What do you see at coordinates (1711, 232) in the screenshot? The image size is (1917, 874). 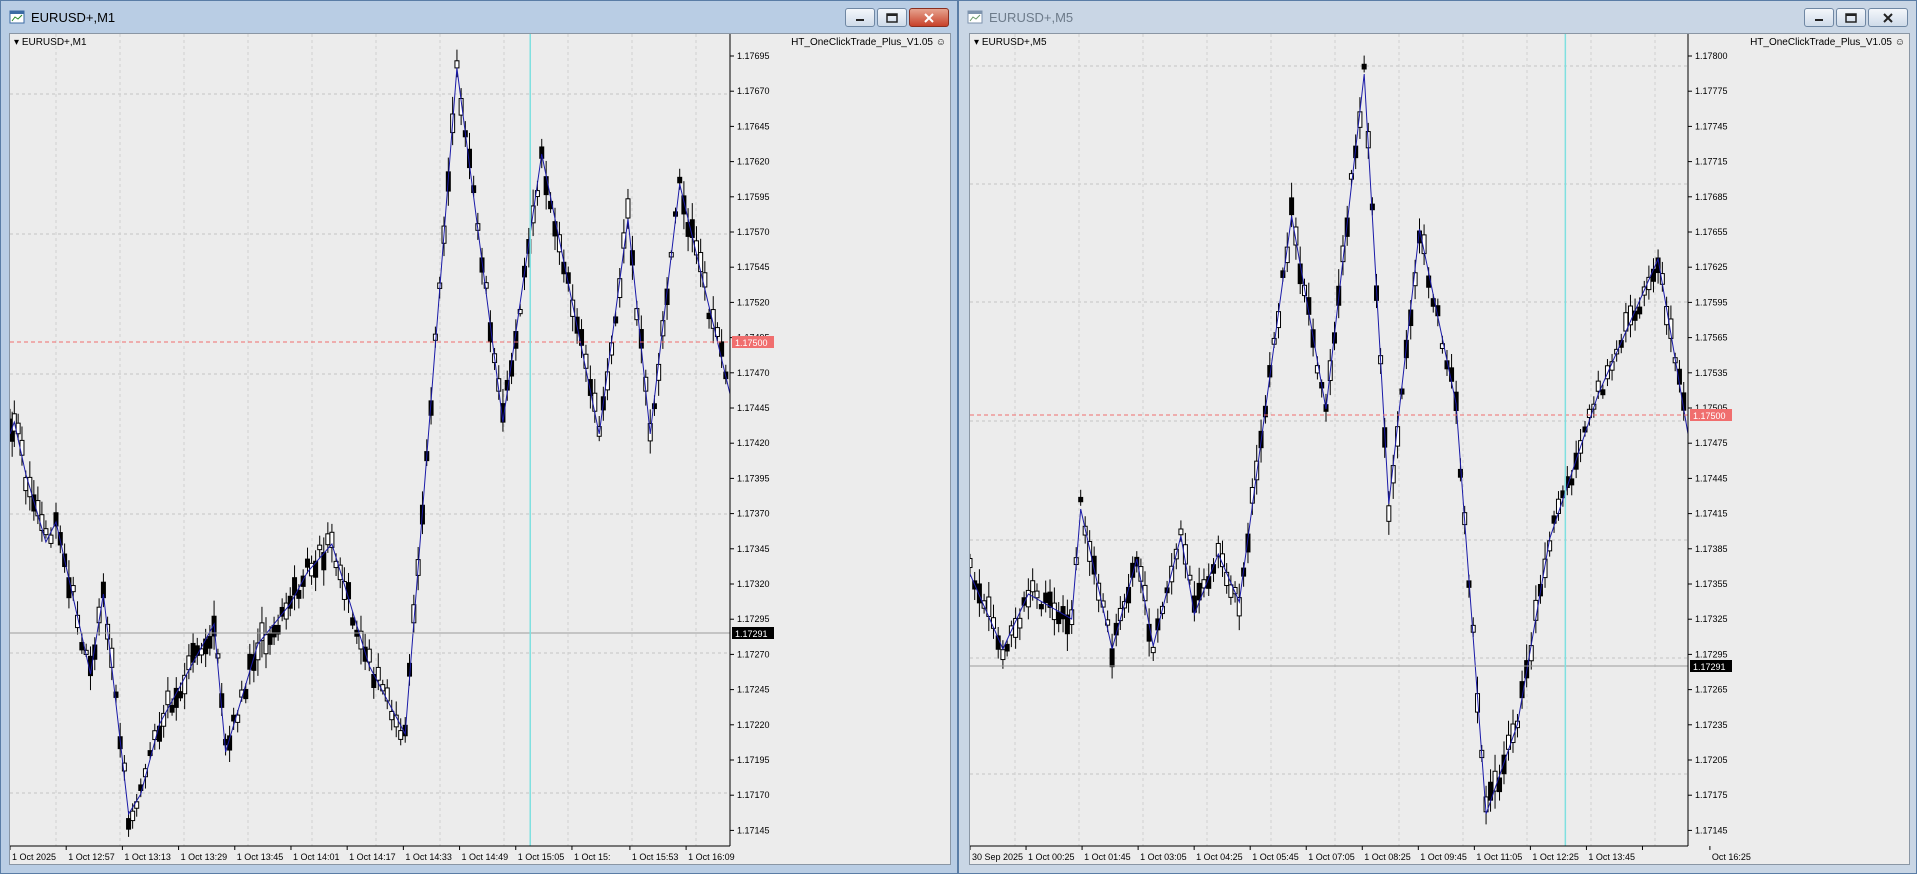 I see `price-tick-label: 1.17655` at bounding box center [1711, 232].